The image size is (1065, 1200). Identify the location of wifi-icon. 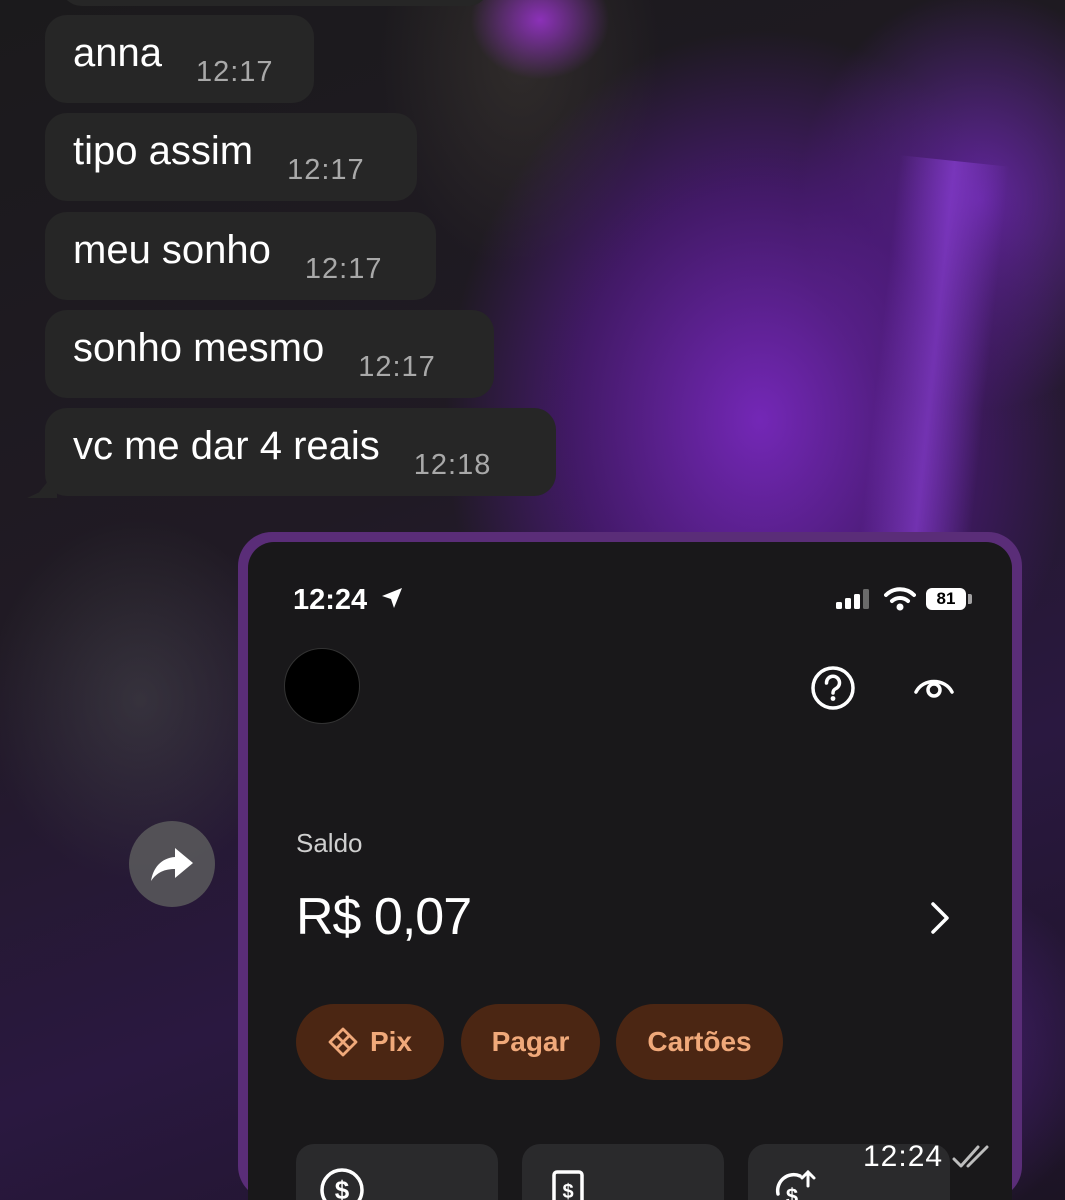
(900, 599).